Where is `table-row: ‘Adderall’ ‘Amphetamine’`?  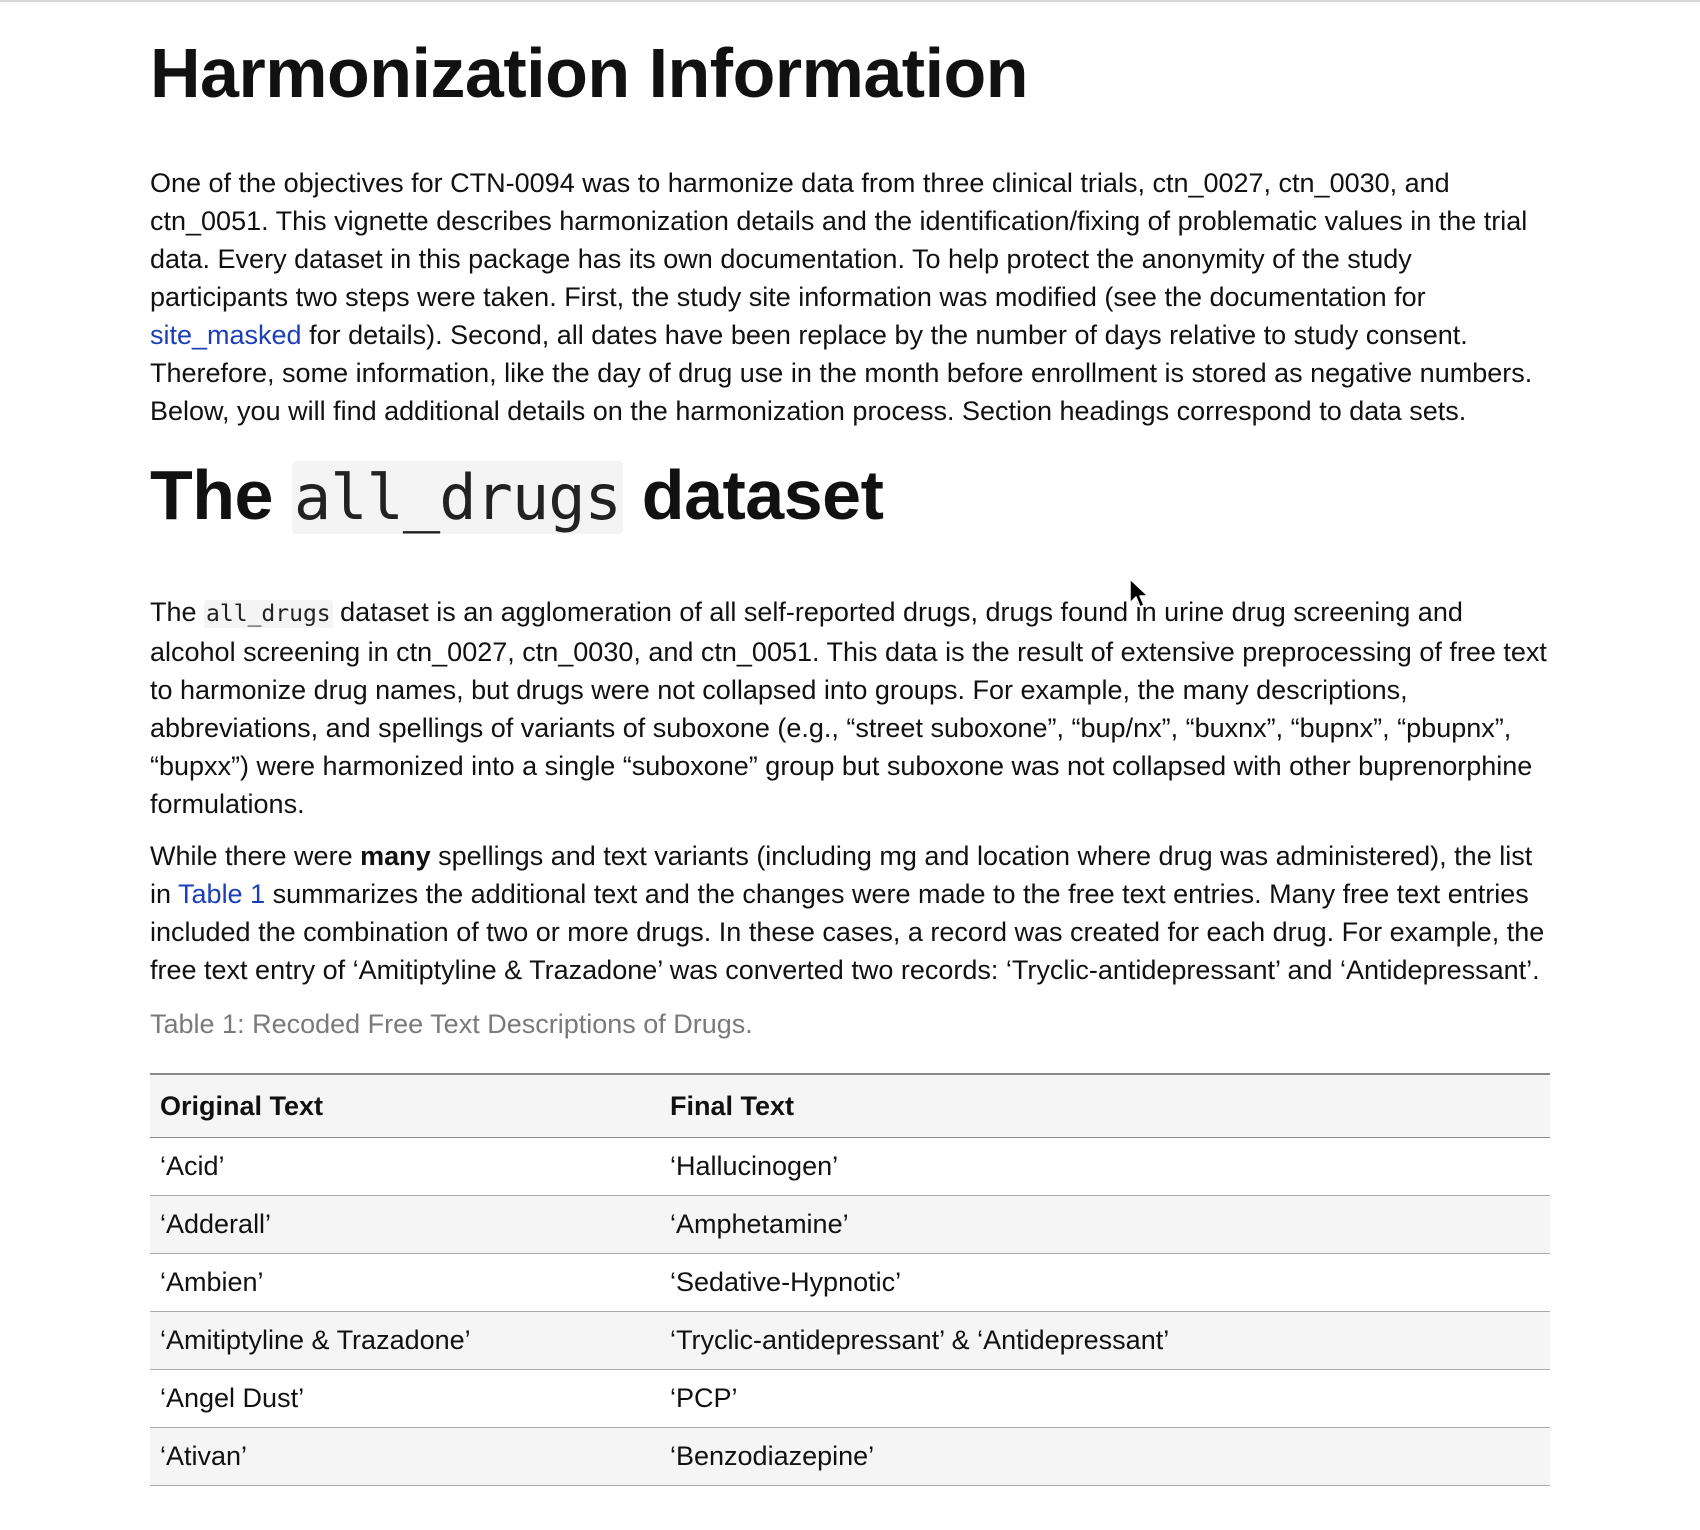
table-row: ‘Adderall’ ‘Amphetamine’ is located at coordinates (850, 1224).